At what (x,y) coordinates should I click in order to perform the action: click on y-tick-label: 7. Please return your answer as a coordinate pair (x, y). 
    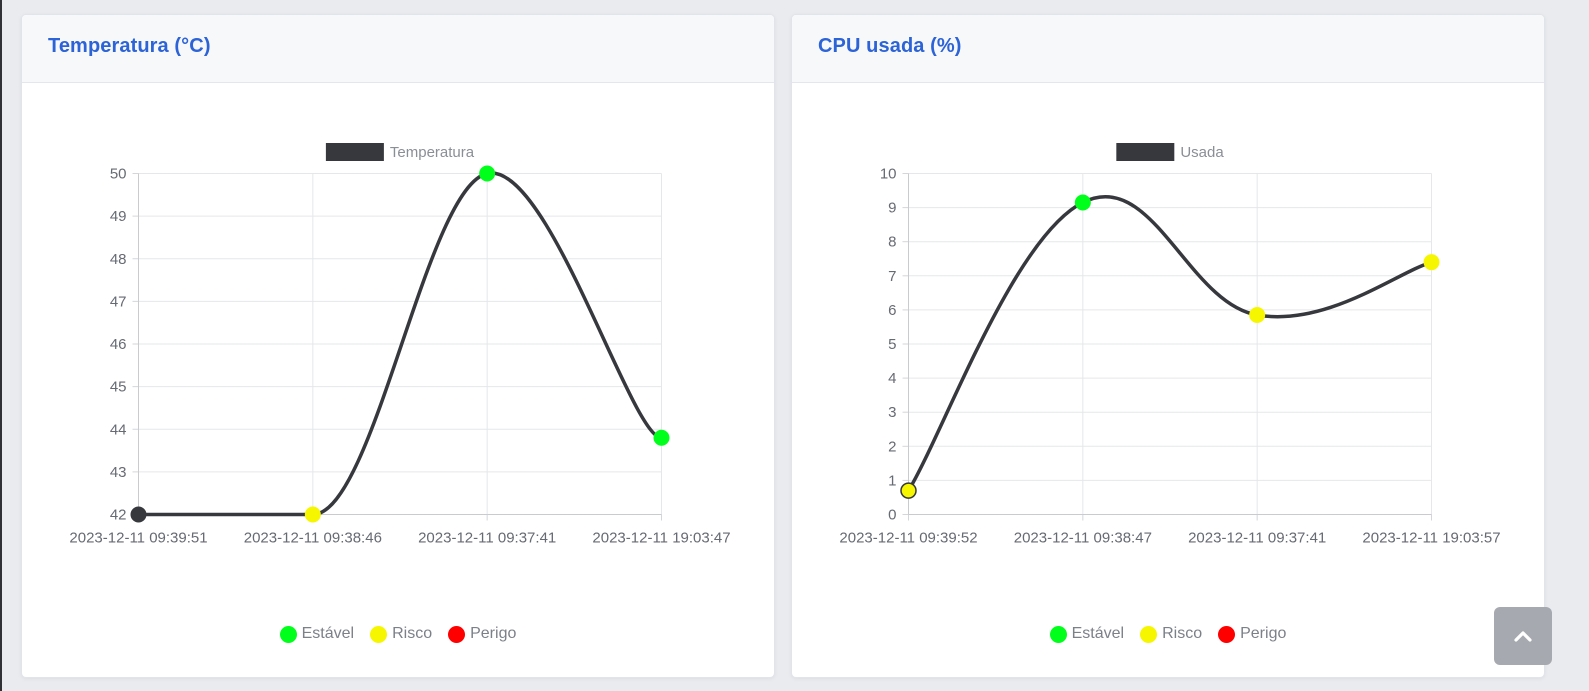
    Looking at the image, I should click on (892, 276).